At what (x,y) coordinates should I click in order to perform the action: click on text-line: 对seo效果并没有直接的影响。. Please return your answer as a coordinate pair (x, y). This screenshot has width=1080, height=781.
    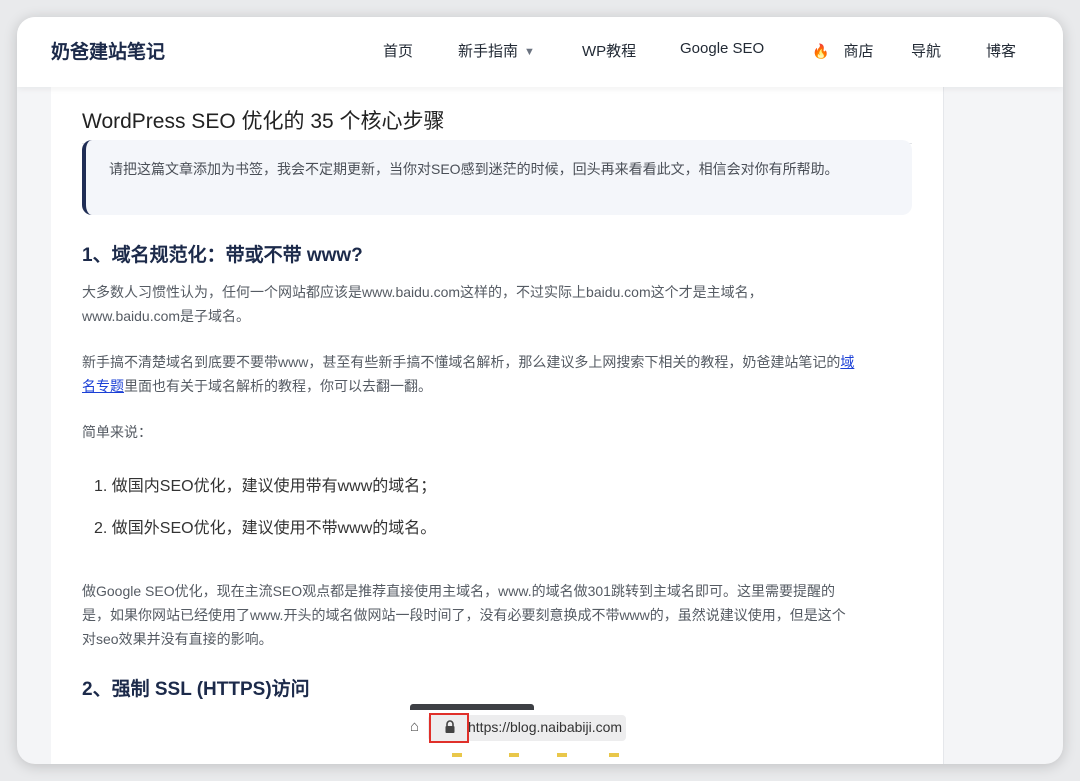
    Looking at the image, I should click on (177, 639).